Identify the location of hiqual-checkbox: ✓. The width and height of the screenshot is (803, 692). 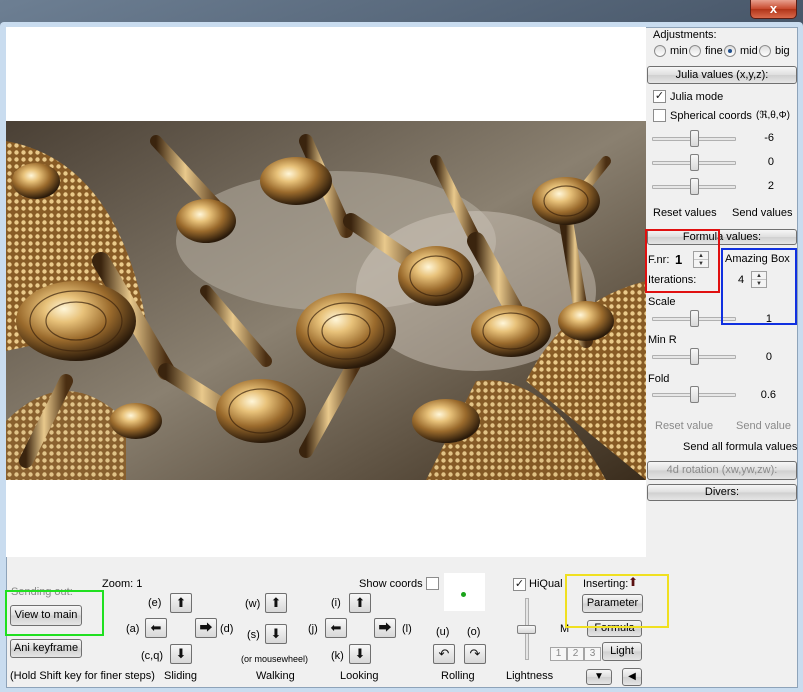
(519, 584).